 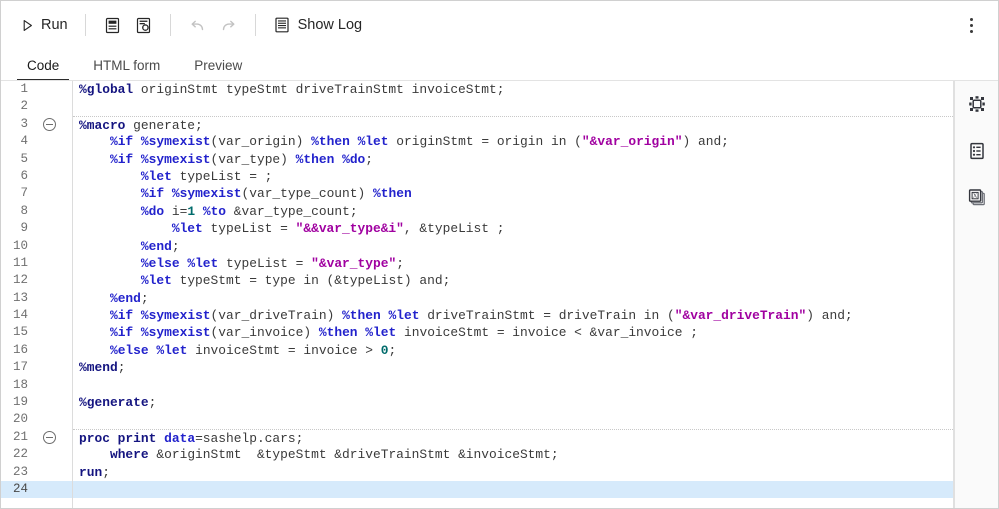 I want to click on libraries-stack-icon: X, so click(x=977, y=198).